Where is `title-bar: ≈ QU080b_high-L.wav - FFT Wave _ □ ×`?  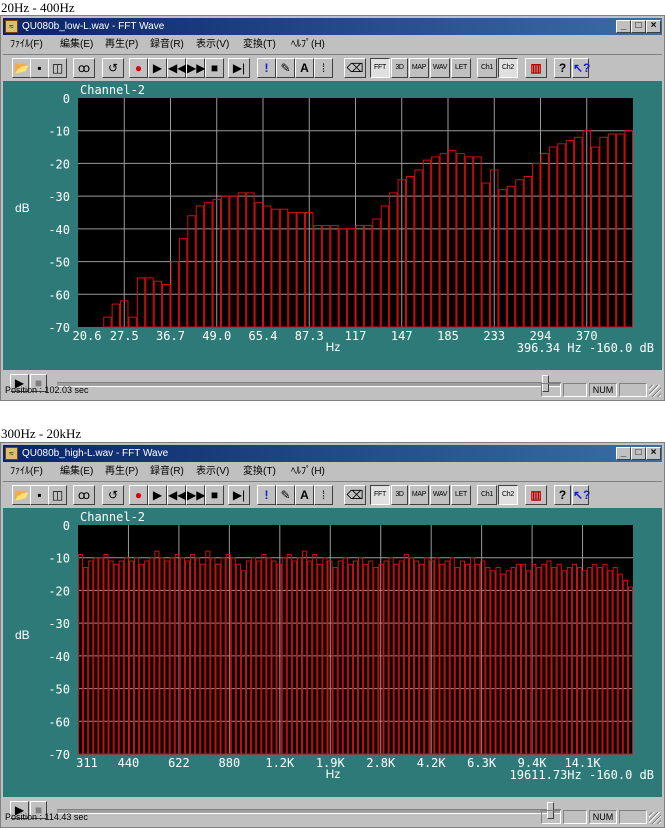 title-bar: ≈ QU080b_high-L.wav - FFT Wave _ □ × is located at coordinates (332, 453).